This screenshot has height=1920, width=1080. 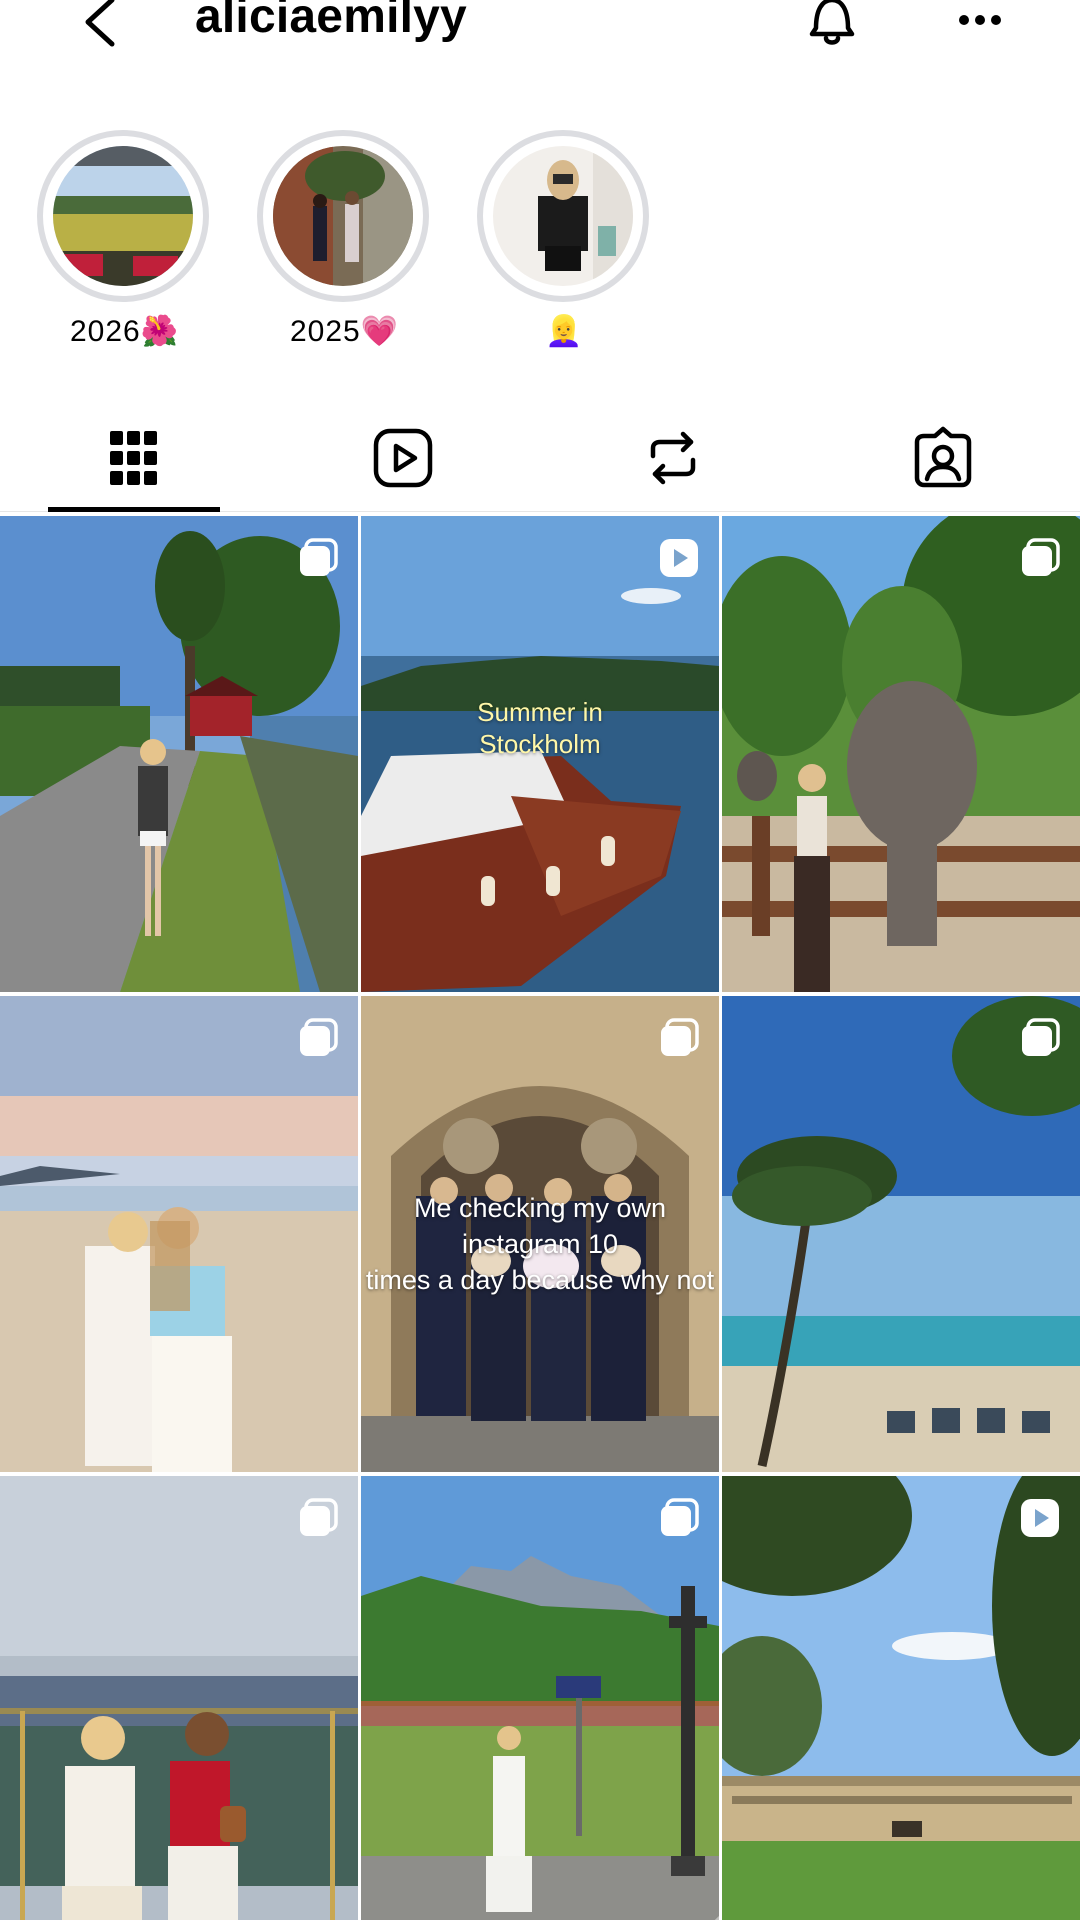 What do you see at coordinates (540, 728) in the screenshot?
I see `post-overlay-text: Summer in Stockholm` at bounding box center [540, 728].